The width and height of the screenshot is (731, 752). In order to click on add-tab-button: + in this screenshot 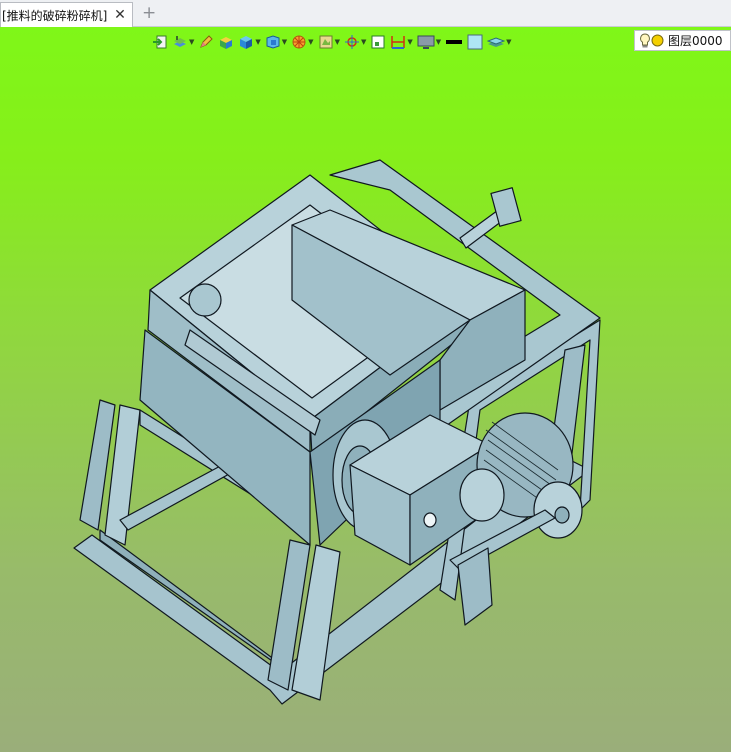, I will do `click(149, 13)`.